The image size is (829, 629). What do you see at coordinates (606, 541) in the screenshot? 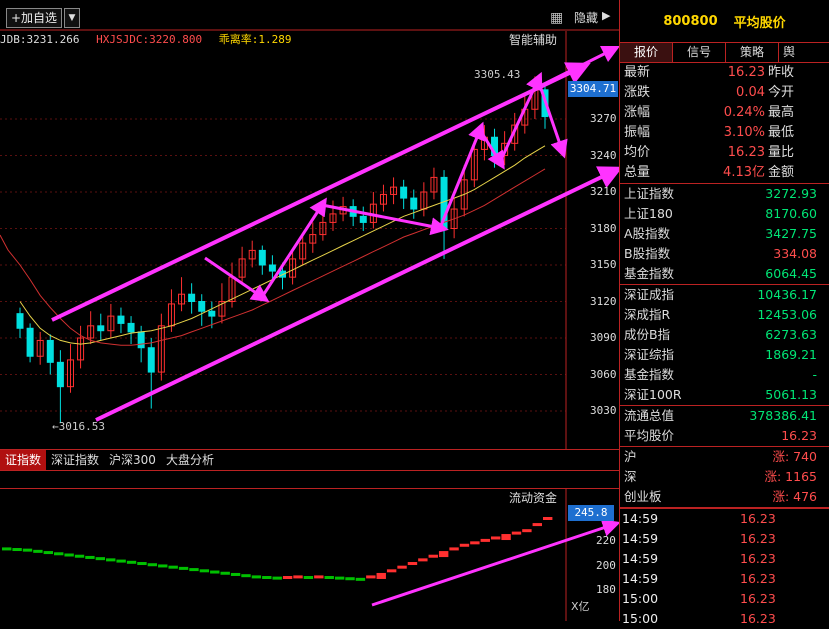
I see `flow-axis-label: 220` at bounding box center [606, 541].